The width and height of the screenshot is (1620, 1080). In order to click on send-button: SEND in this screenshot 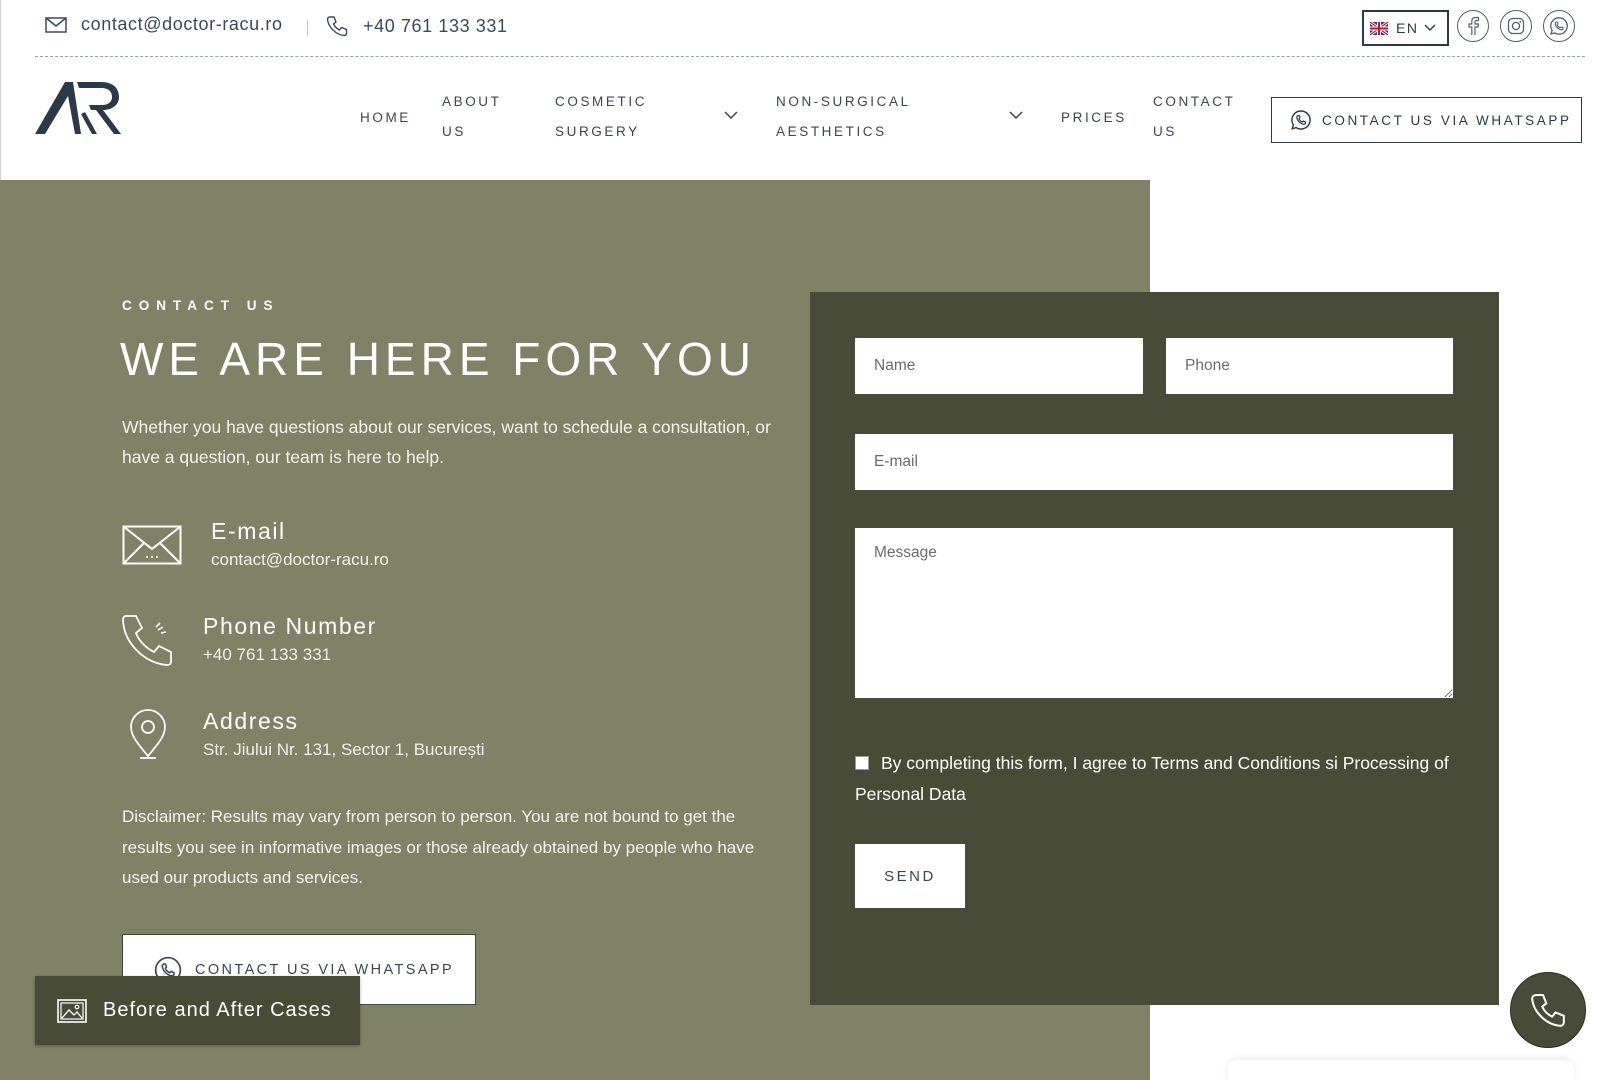, I will do `click(910, 876)`.